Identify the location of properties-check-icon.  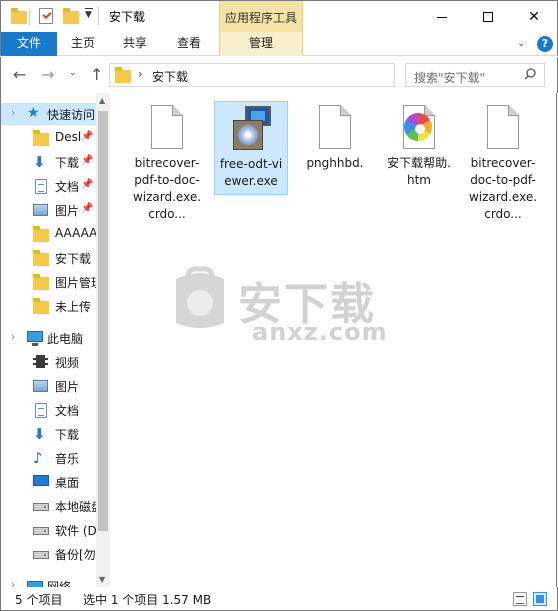
(46, 16).